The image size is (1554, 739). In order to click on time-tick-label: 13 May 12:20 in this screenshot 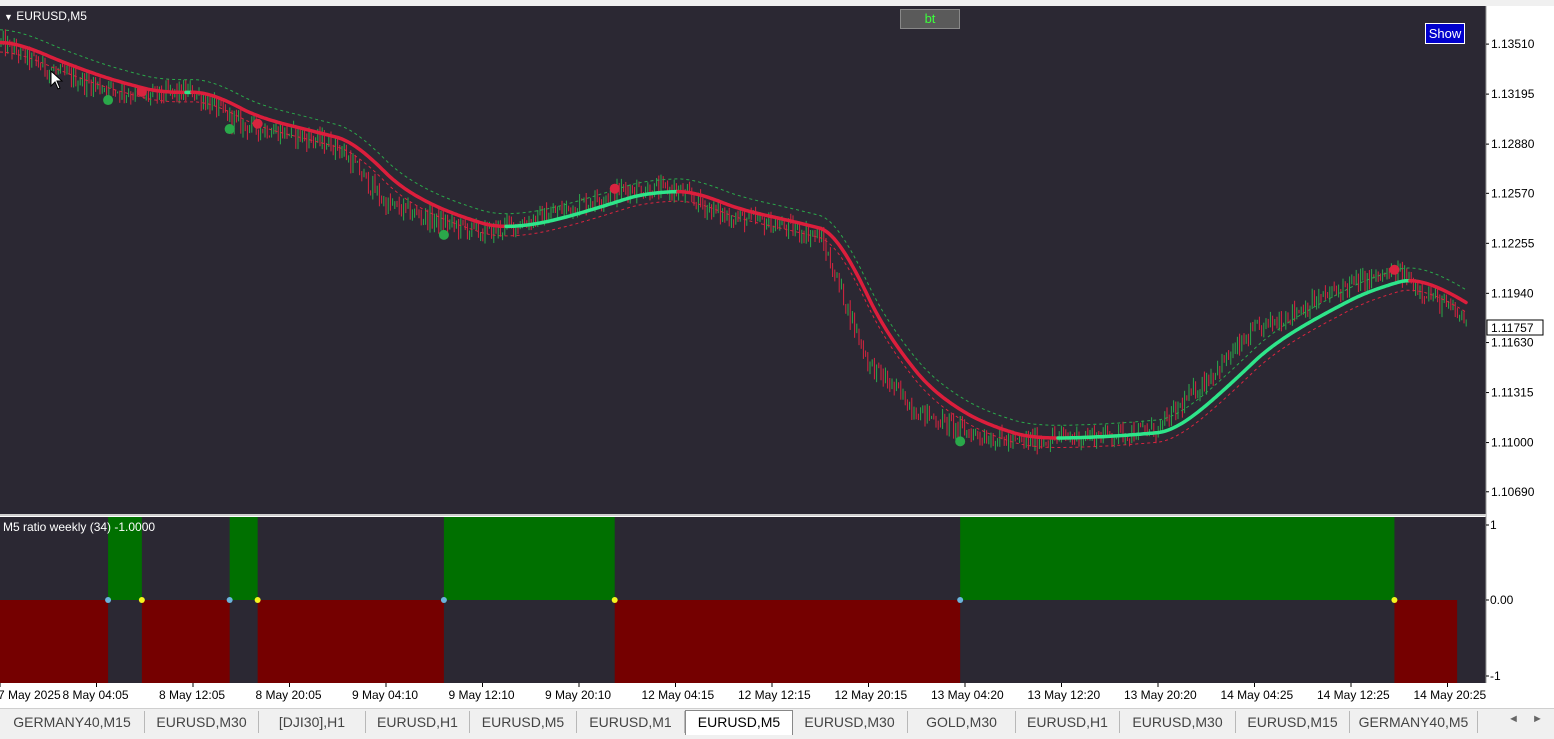, I will do `click(1064, 695)`.